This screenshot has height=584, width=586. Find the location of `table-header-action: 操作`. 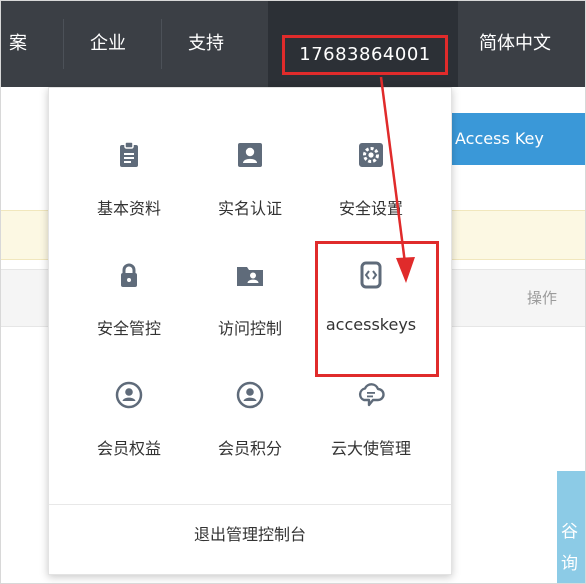

table-header-action: 操作 is located at coordinates (541, 298).